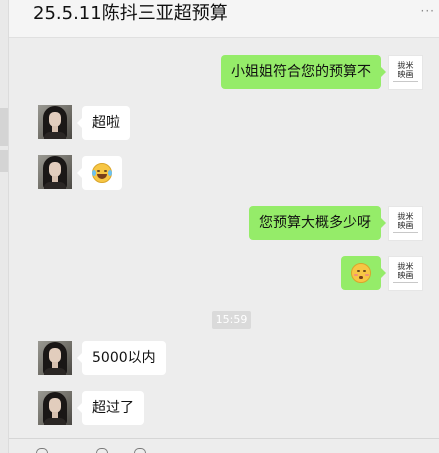  What do you see at coordinates (303, 72) in the screenshot?
I see `outgoing-message-bubble: 小姐姐符合您的预算不` at bounding box center [303, 72].